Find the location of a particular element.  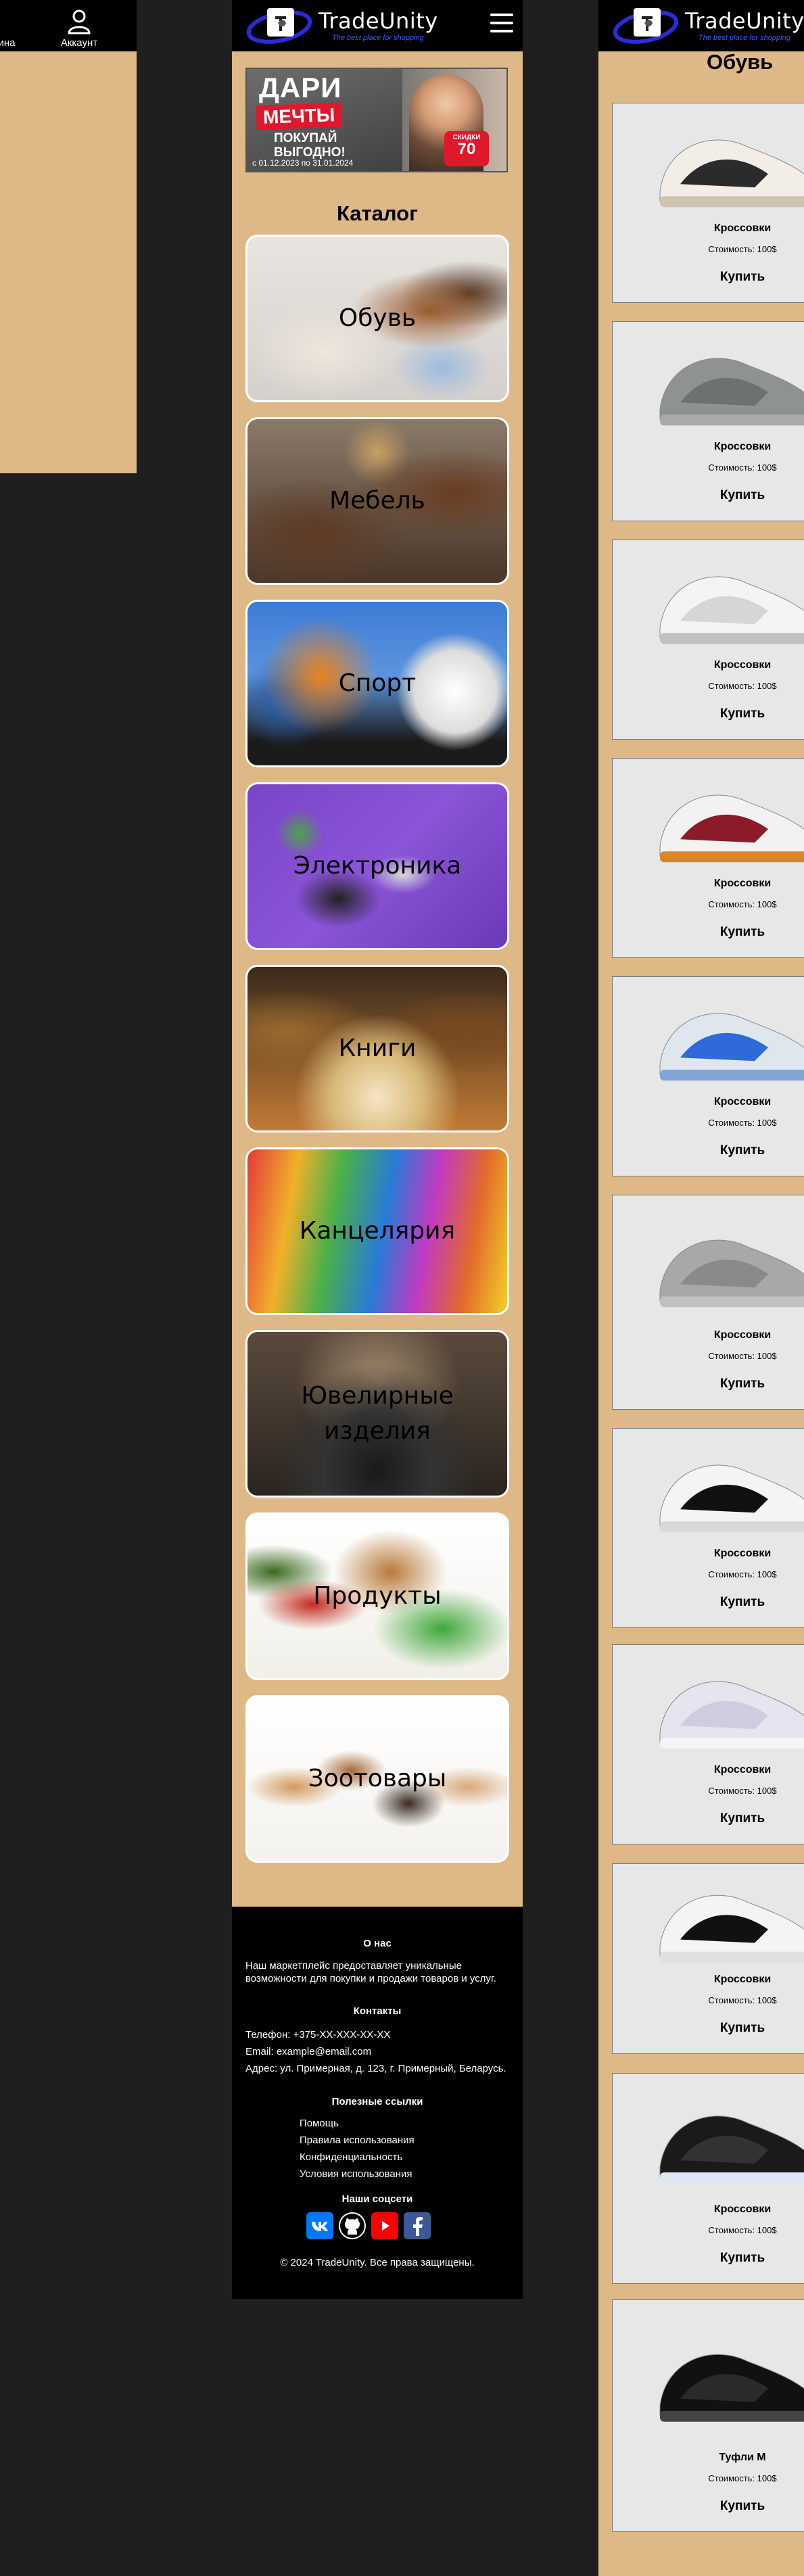

youtube-icon is located at coordinates (384, 2225).